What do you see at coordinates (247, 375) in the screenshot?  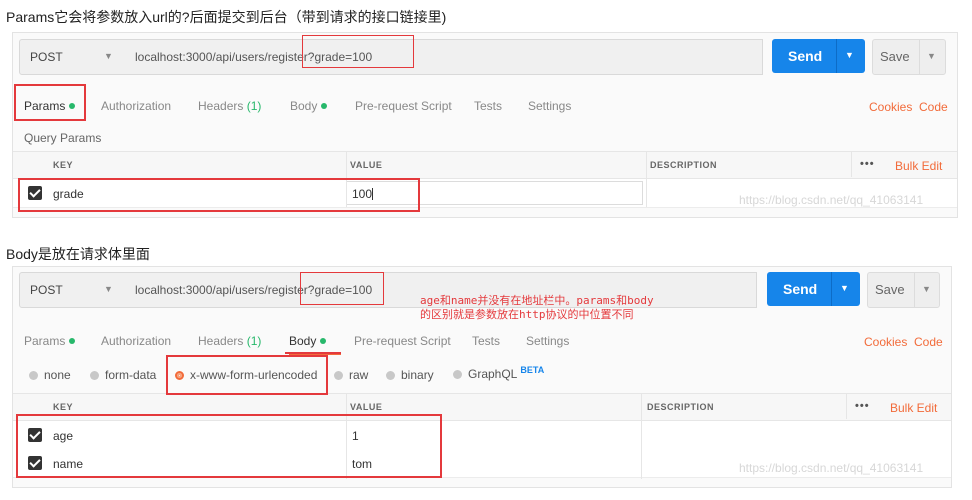 I see `highlight-urlencoded` at bounding box center [247, 375].